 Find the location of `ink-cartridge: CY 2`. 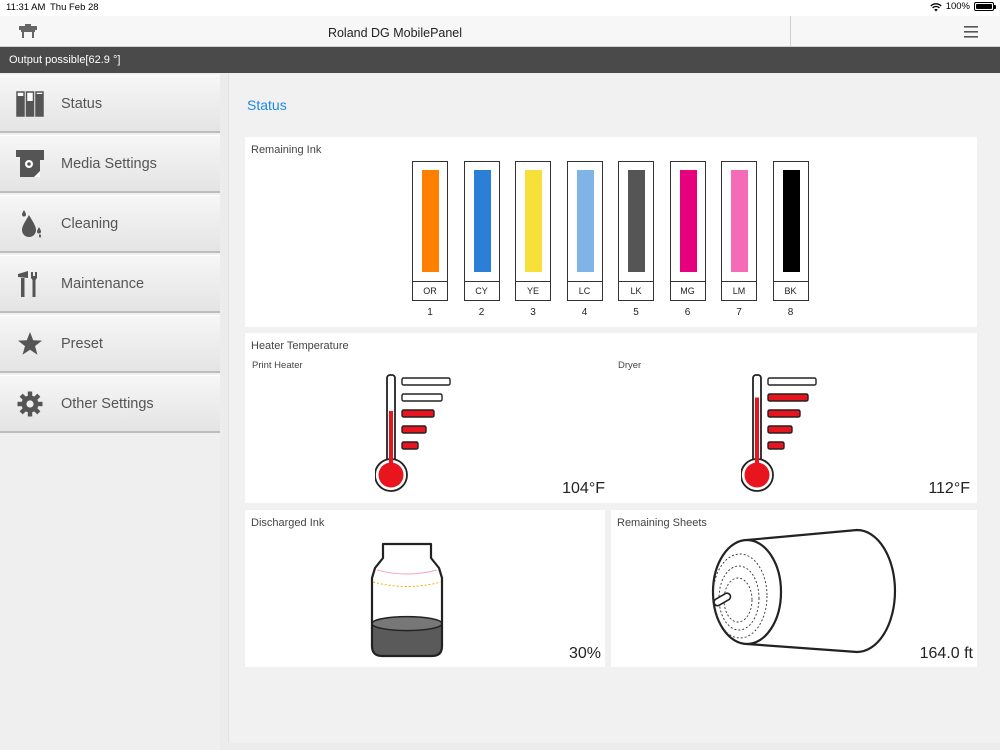

ink-cartridge: CY 2 is located at coordinates (482, 239).